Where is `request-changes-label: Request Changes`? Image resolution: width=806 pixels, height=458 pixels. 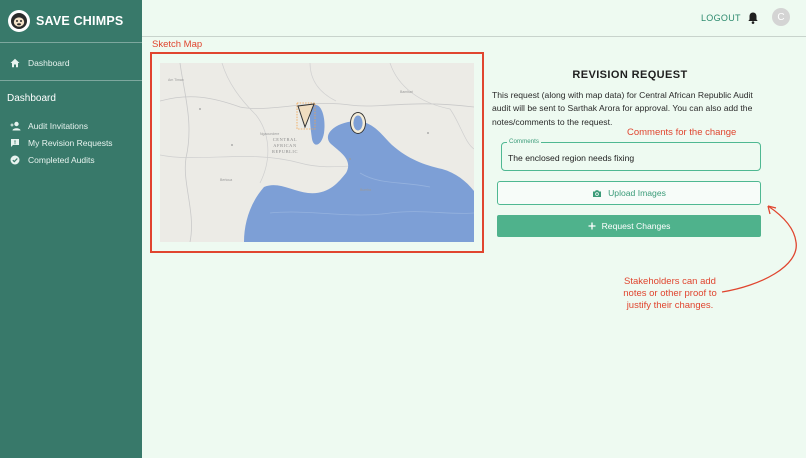 request-changes-label: Request Changes is located at coordinates (636, 226).